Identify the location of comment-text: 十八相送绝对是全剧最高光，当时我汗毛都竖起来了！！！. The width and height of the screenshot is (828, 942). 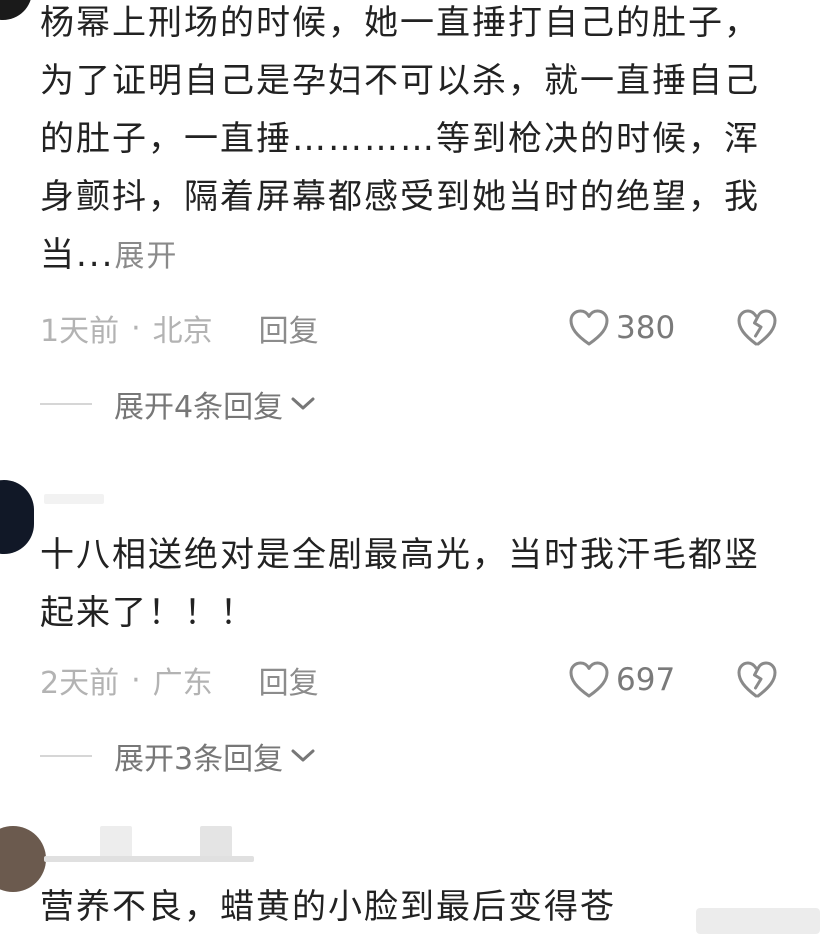
(400, 584).